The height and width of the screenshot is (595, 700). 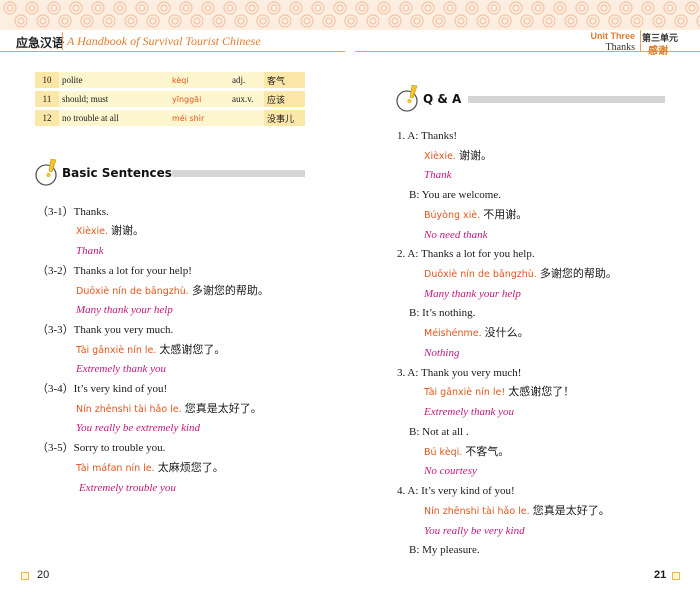 I want to click on book-title-english: A Handbook of Survival Tourist Chinese, so click(x=164, y=41).